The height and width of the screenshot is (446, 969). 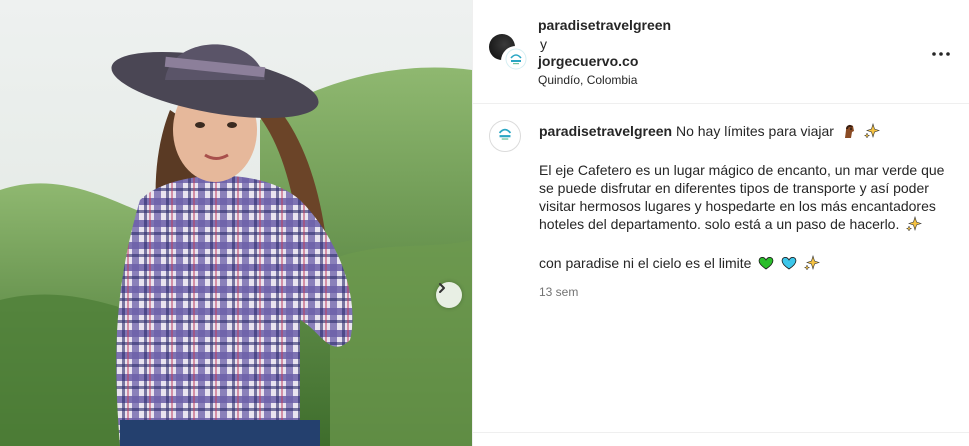 I want to click on caption-avatar, so click(x=505, y=136).